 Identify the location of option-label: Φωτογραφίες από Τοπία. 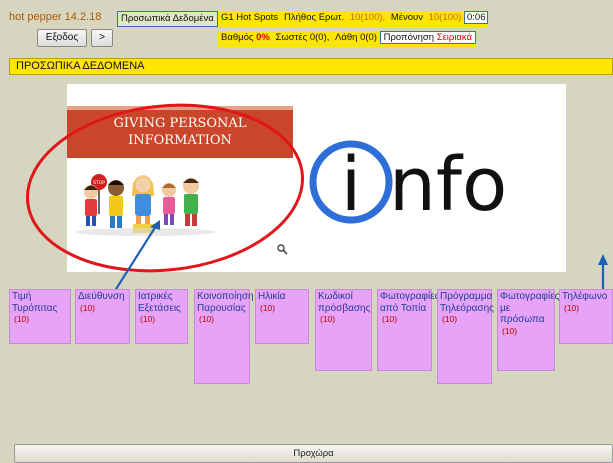
(410, 302).